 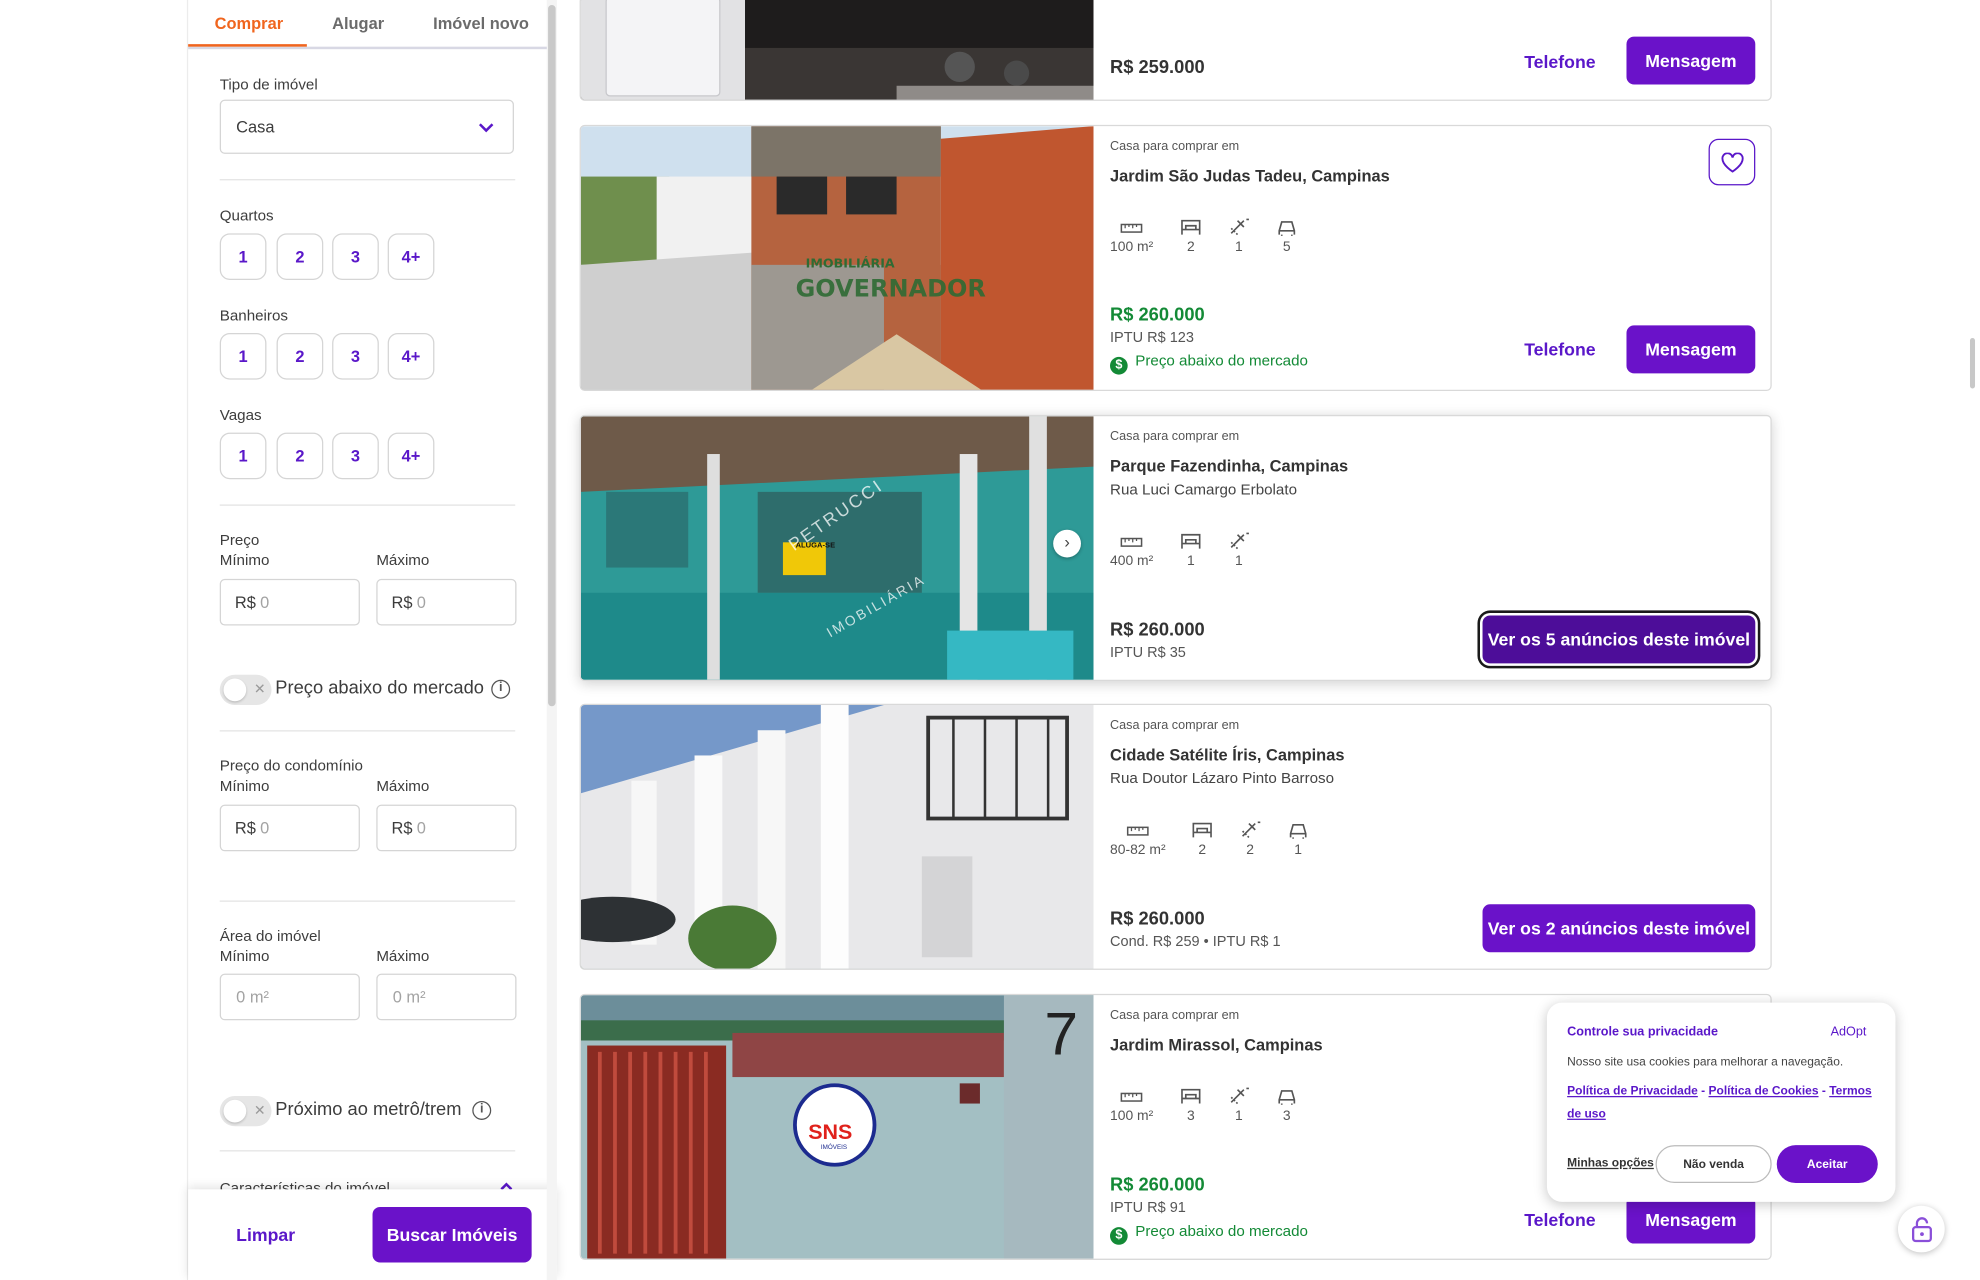 I want to click on price-max-input: R$ 0, so click(x=446, y=602).